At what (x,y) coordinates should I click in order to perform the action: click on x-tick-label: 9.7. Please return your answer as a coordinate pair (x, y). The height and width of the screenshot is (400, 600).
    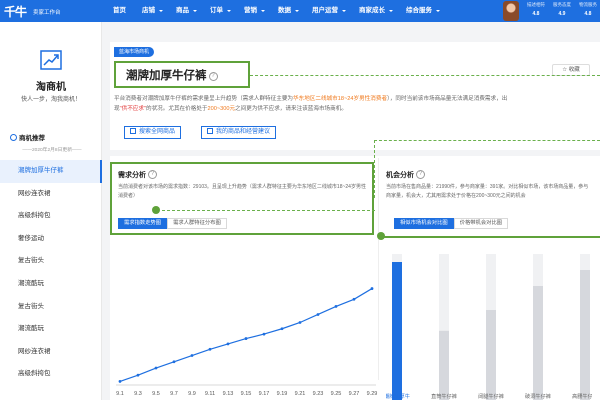
    Looking at the image, I should click on (174, 394).